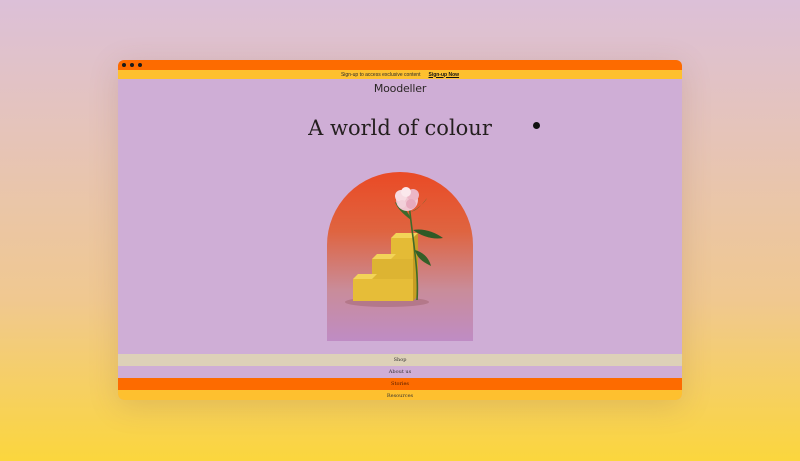 This screenshot has height=461, width=800. What do you see at coordinates (124, 65) in the screenshot?
I see `window-close-dot` at bounding box center [124, 65].